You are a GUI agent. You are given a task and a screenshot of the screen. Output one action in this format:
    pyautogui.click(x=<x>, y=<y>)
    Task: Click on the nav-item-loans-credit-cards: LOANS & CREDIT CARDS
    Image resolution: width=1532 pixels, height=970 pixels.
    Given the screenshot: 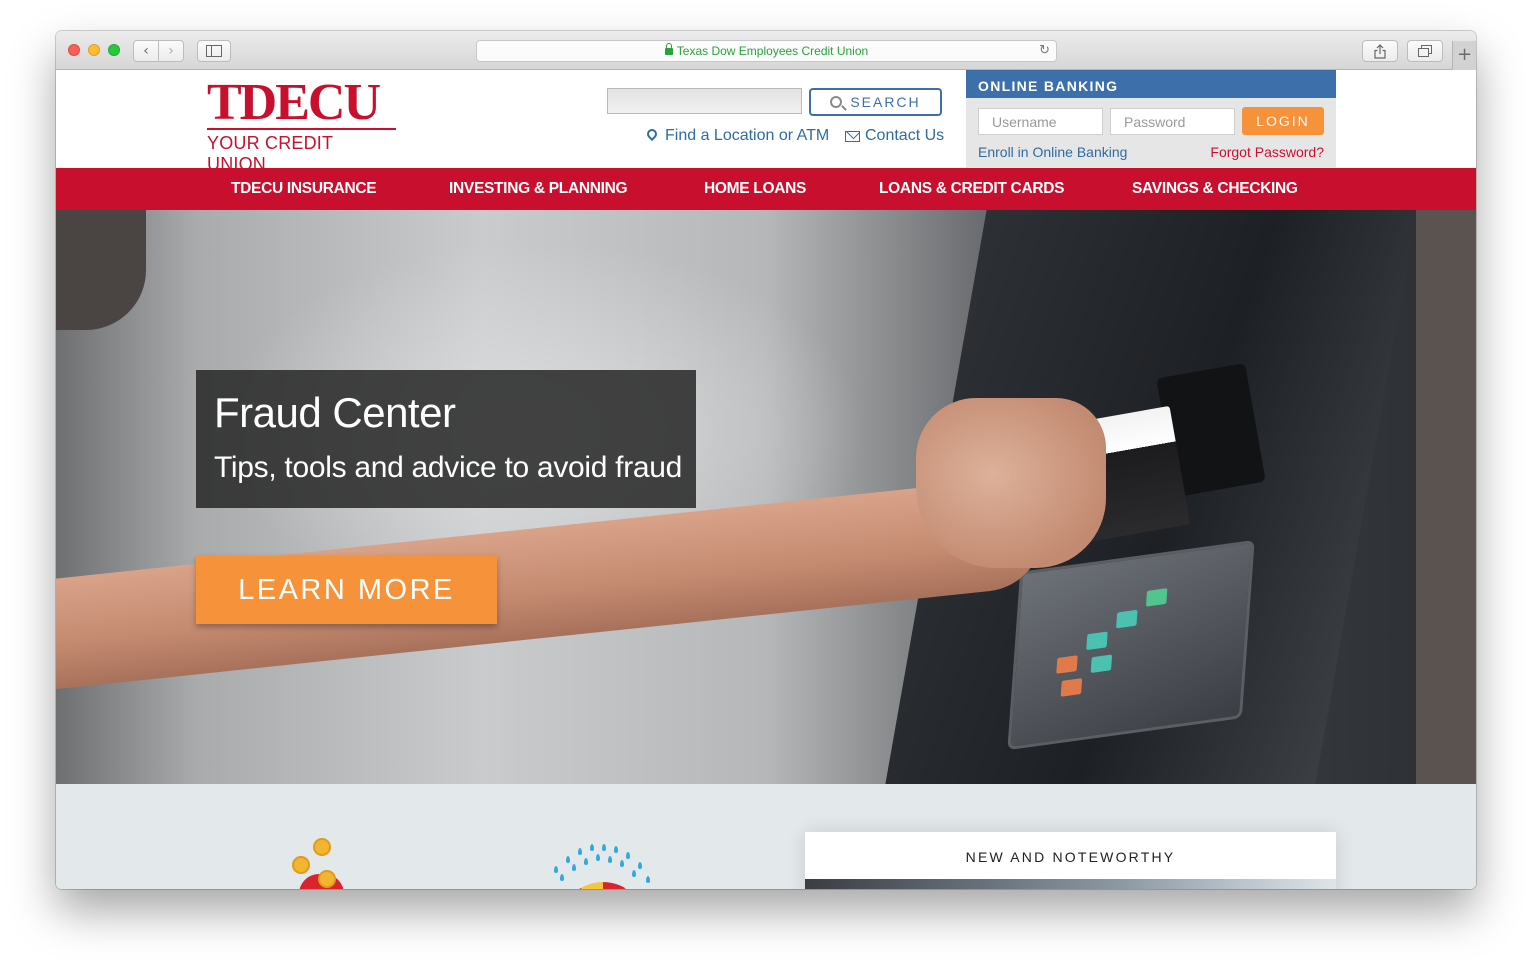 What is the action you would take?
    pyautogui.click(x=971, y=189)
    